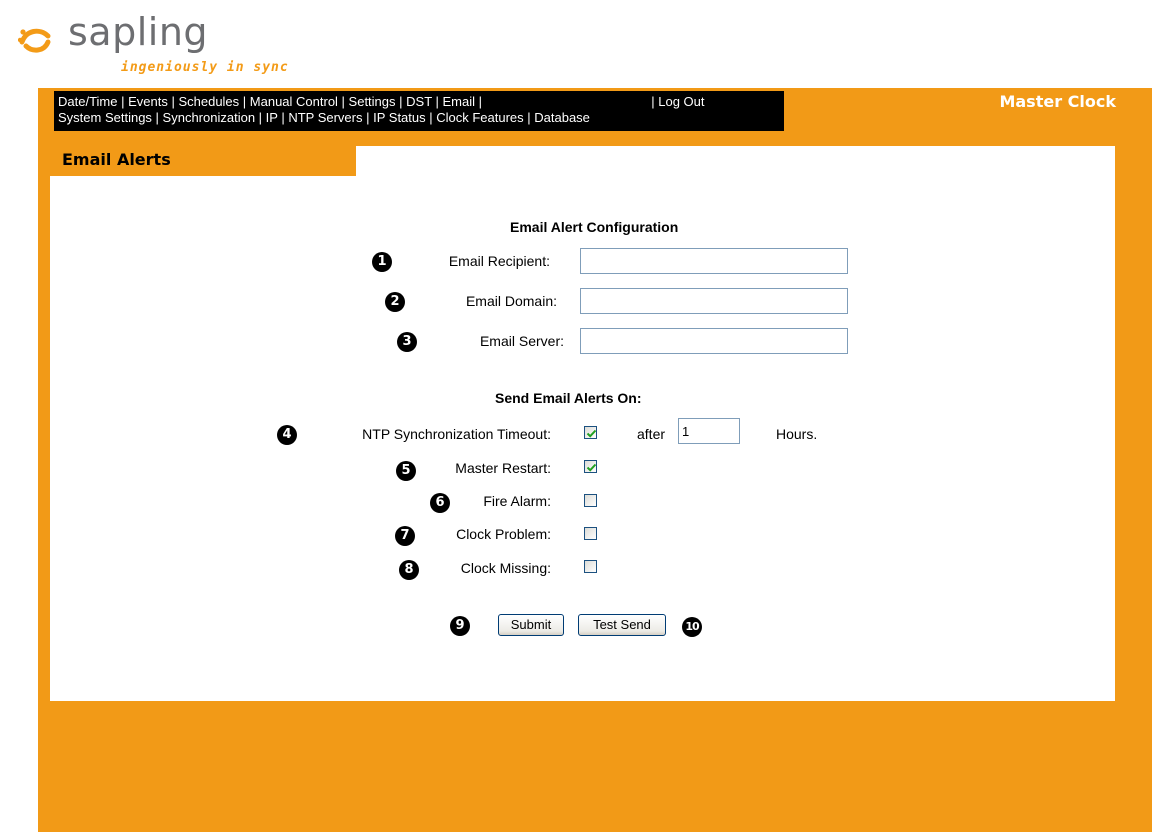 Image resolution: width=1152 pixels, height=832 pixels. I want to click on callout-badge-1: 1, so click(382, 262).